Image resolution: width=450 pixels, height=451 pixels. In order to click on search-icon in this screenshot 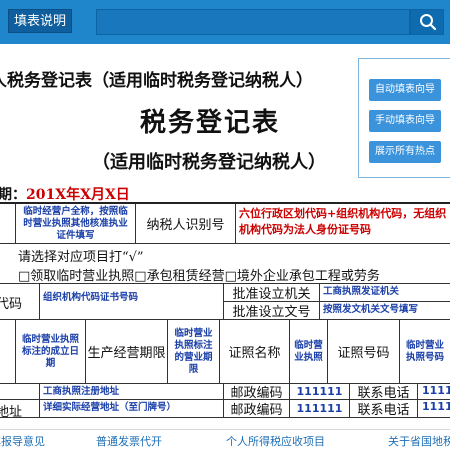, I will do `click(428, 22)`.